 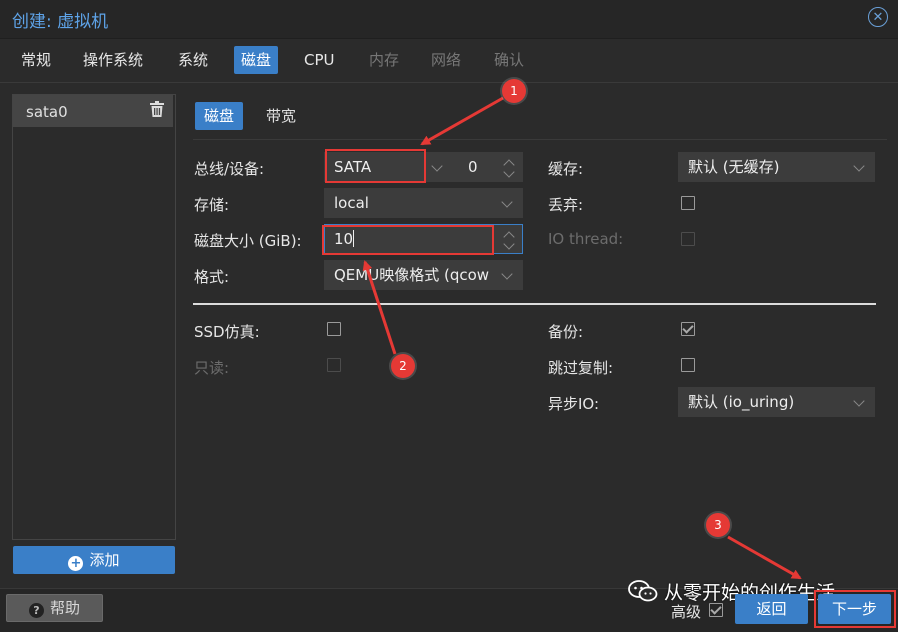 What do you see at coordinates (716, 610) in the screenshot?
I see `advanced-checkbox` at bounding box center [716, 610].